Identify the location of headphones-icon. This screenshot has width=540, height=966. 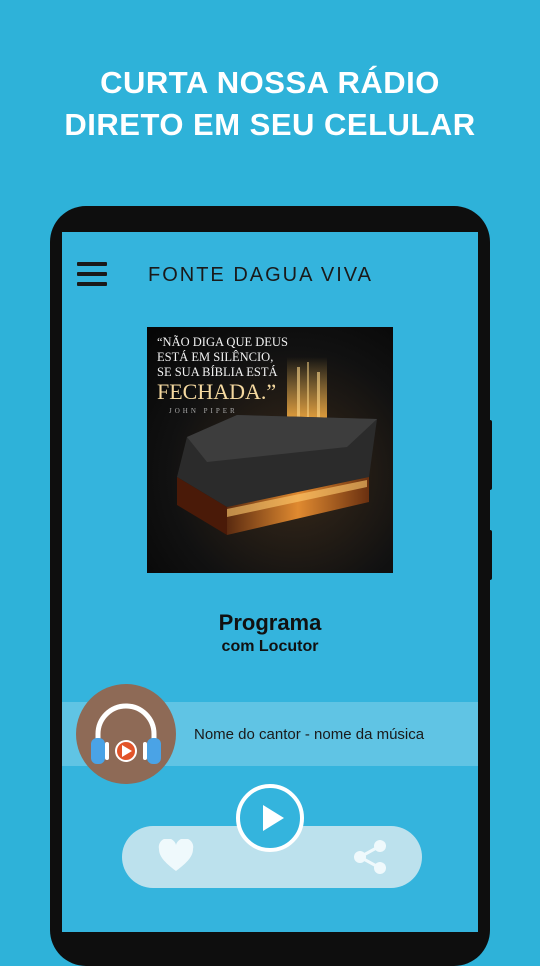
(126, 733).